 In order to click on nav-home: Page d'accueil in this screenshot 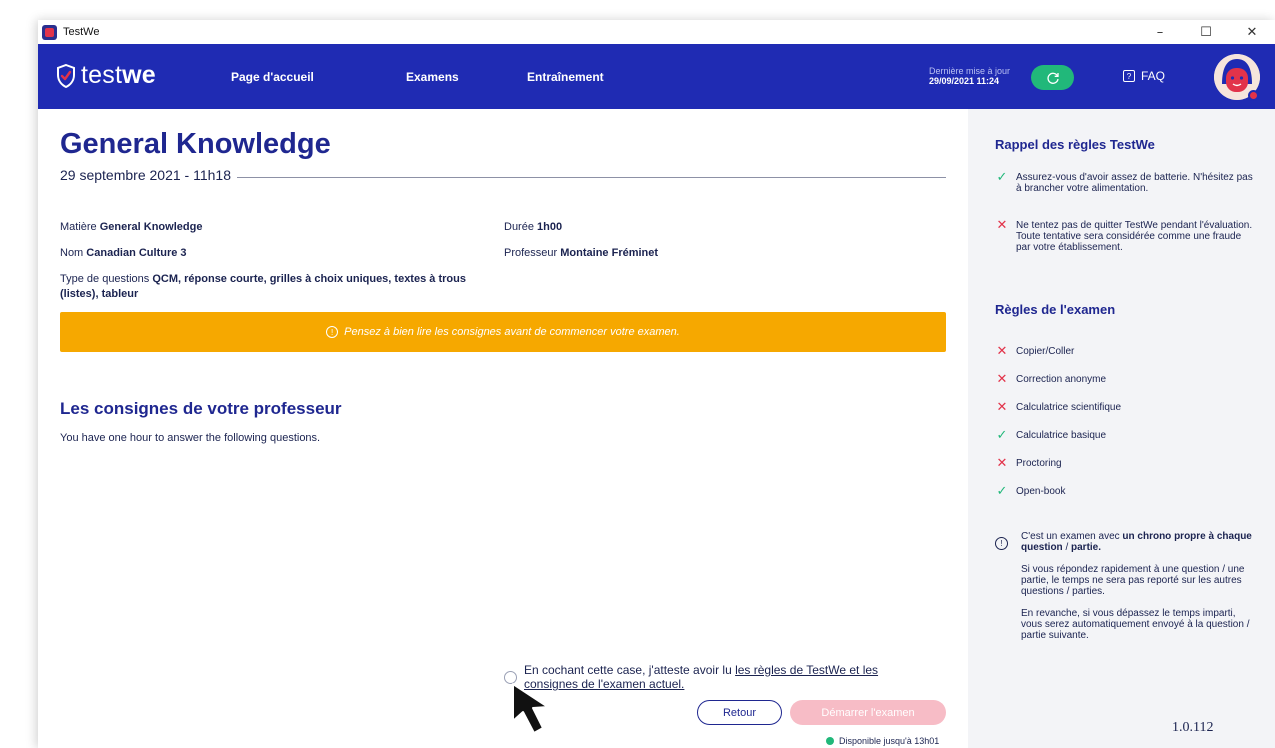, I will do `click(272, 77)`.